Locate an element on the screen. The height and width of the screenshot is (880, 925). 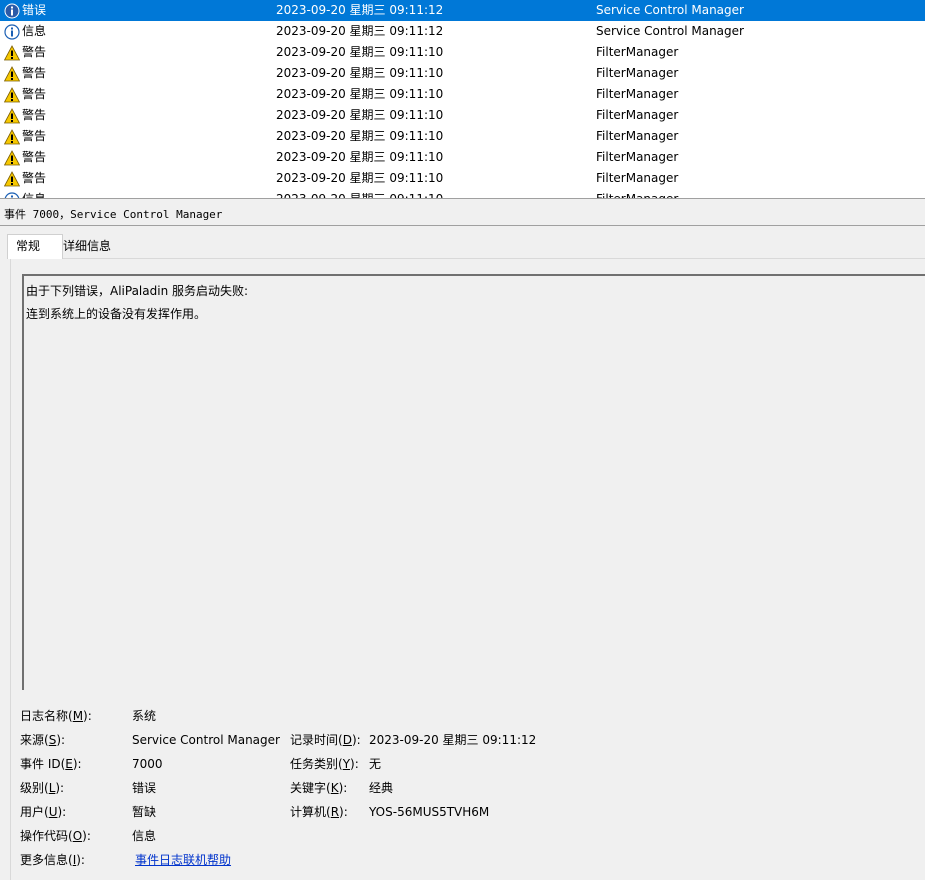
source-label: 来源(S): is located at coordinates (43, 740).